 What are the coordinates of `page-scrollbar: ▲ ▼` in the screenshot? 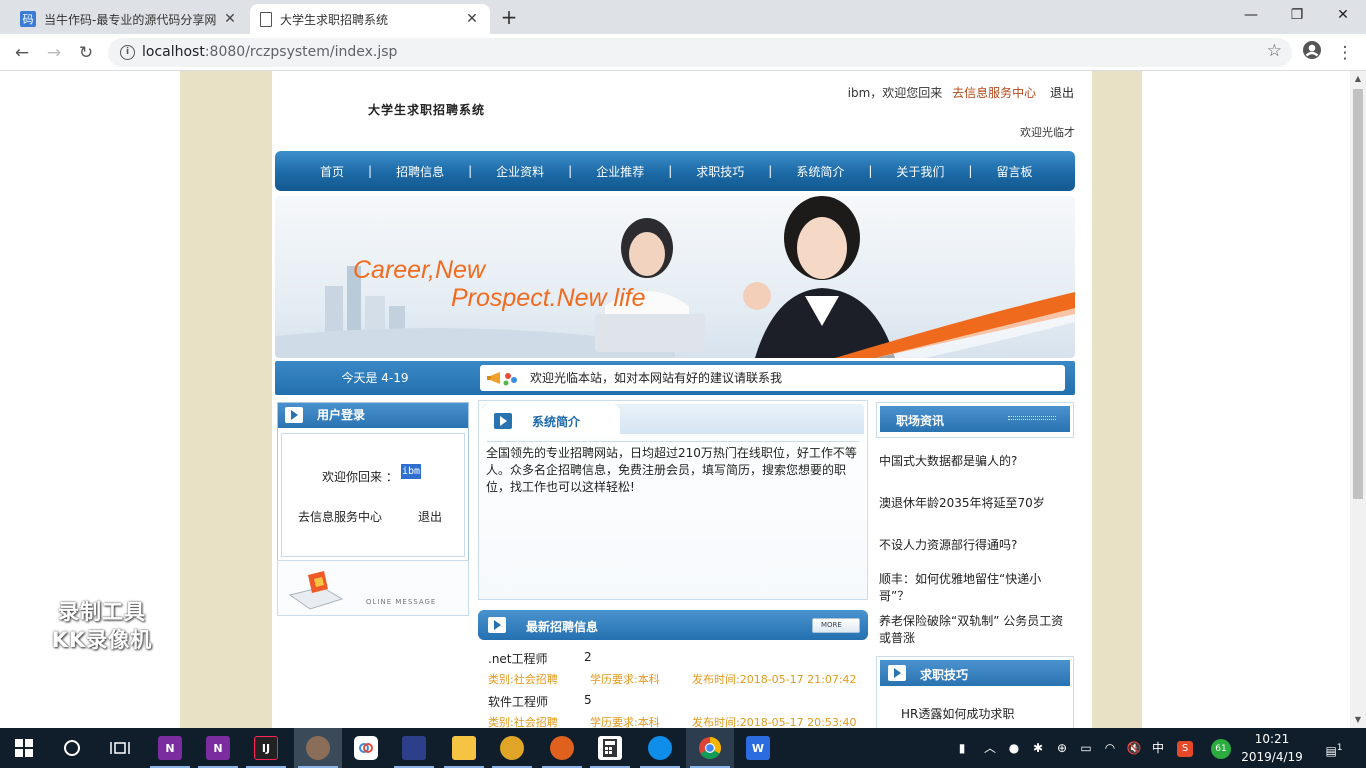 It's located at (1358, 399).